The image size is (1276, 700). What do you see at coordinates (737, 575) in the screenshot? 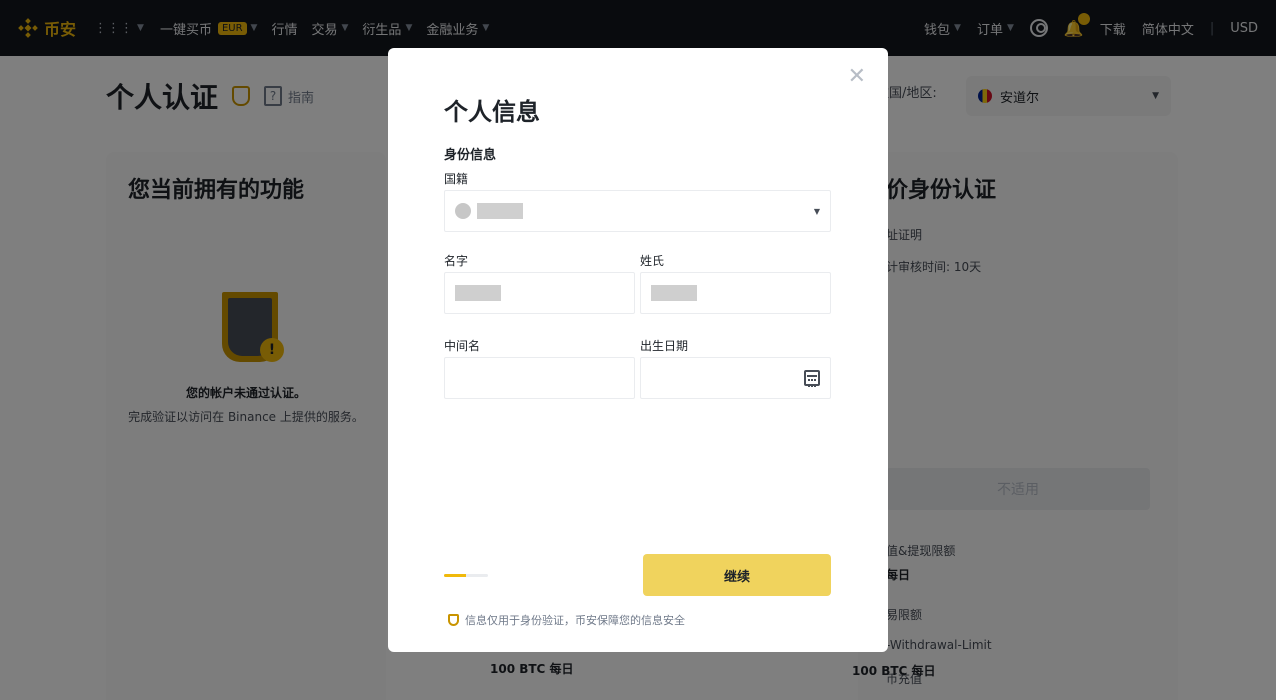
I see `continue-button: 继续` at bounding box center [737, 575].